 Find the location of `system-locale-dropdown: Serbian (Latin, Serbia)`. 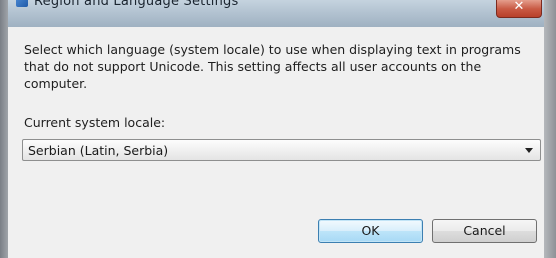

system-locale-dropdown: Serbian (Latin, Serbia) is located at coordinates (281, 150).